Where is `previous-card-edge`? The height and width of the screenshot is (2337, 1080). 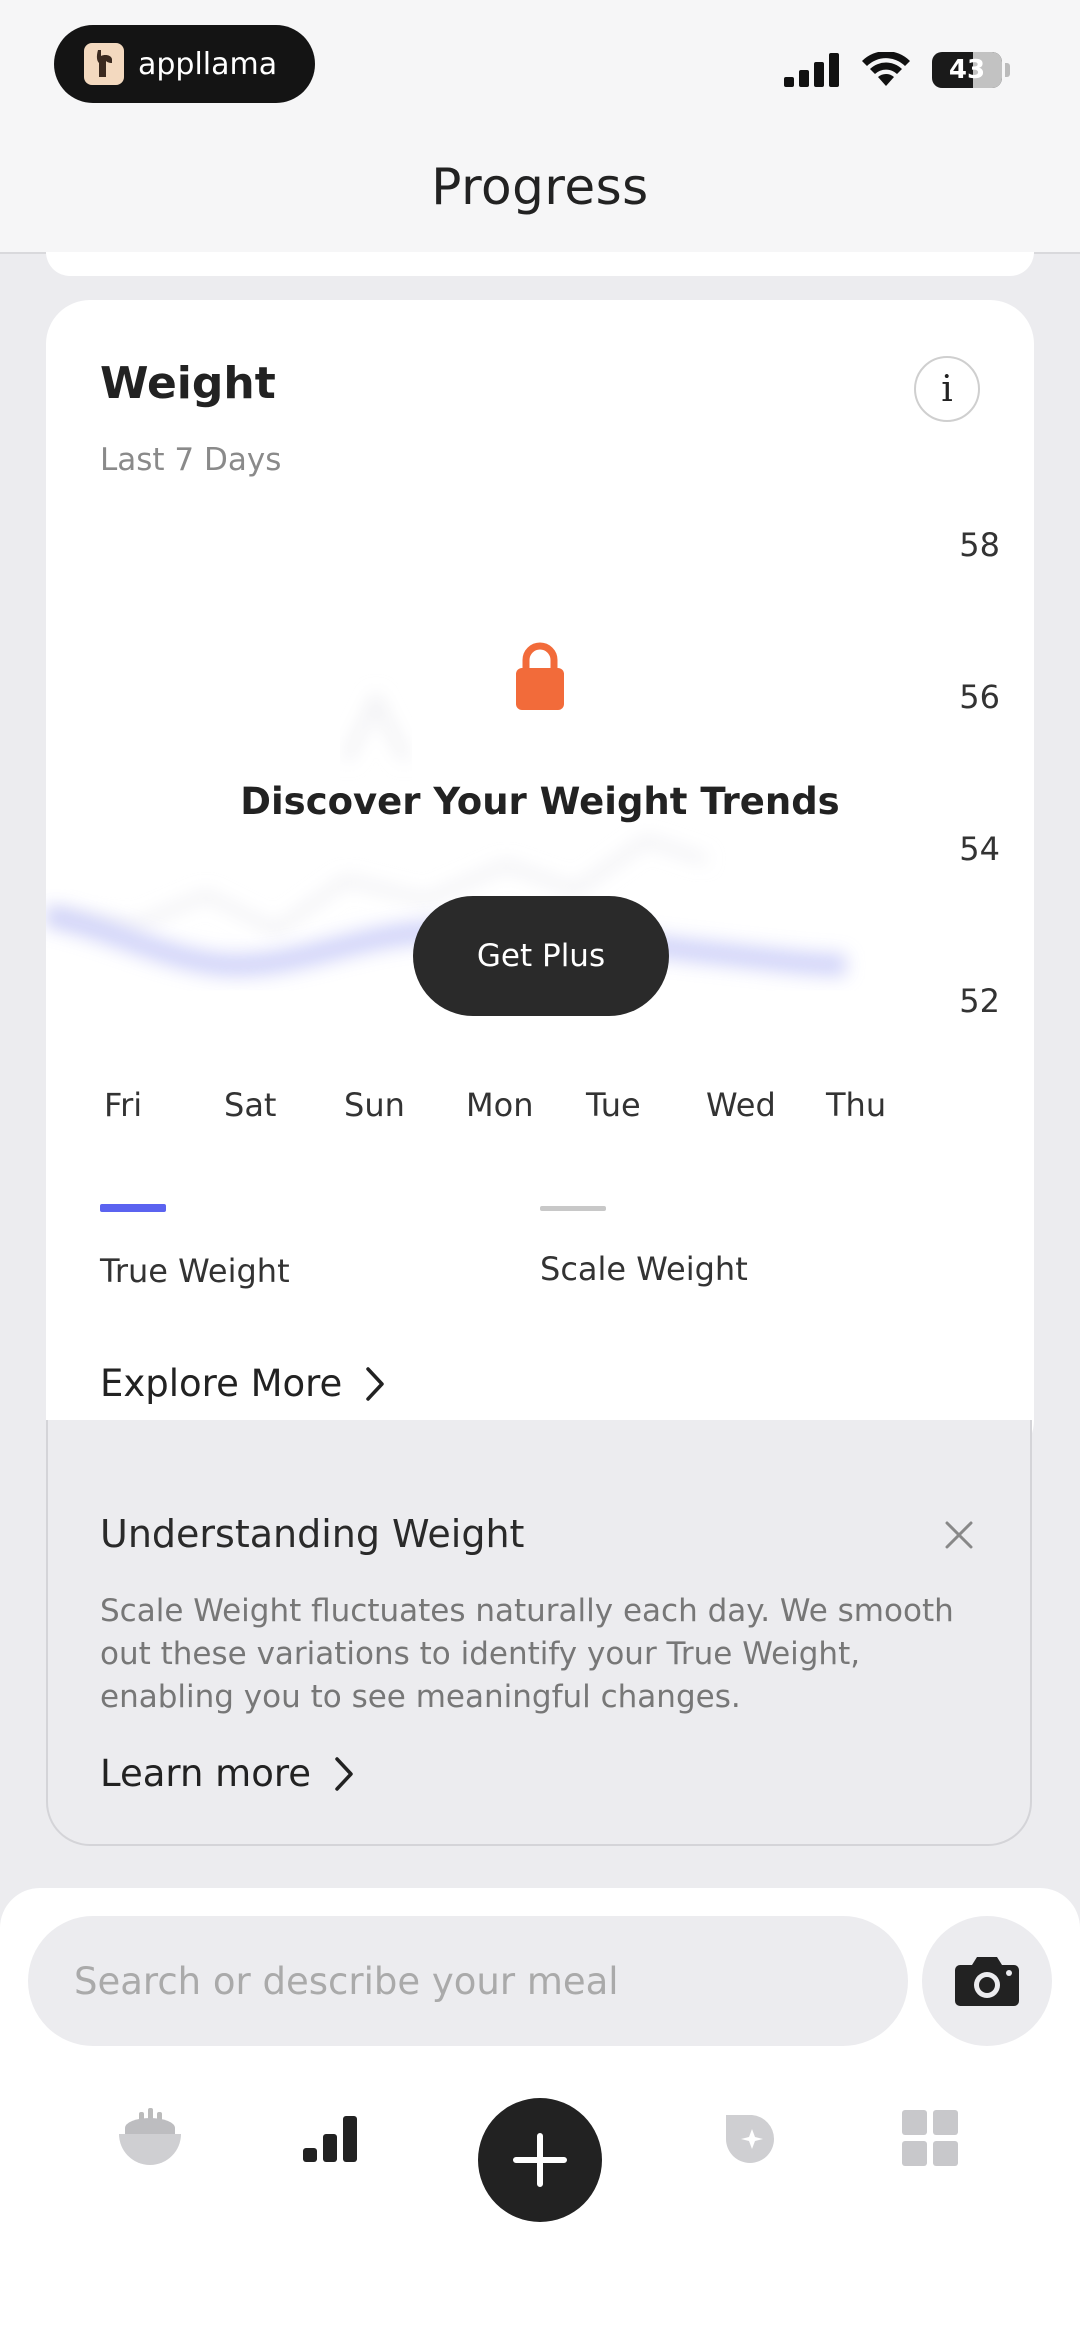
previous-card-edge is located at coordinates (540, 264).